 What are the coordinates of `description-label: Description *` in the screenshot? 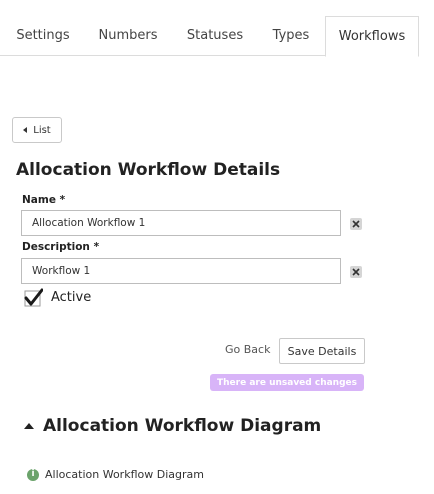 It's located at (61, 247).